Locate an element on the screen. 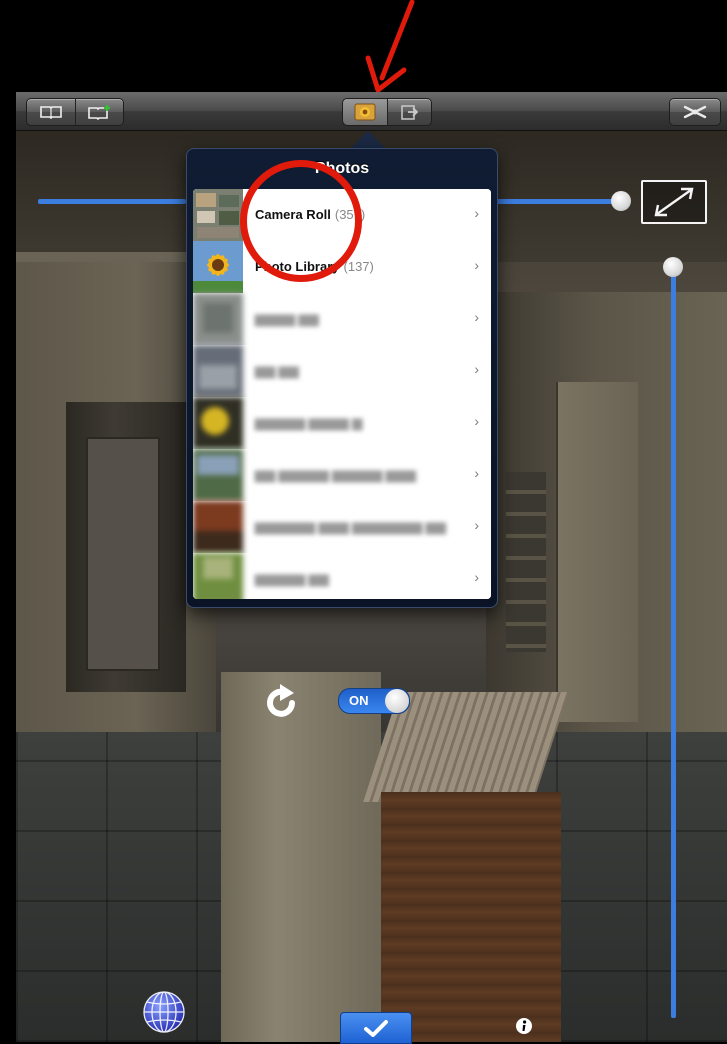  add-bookmark-button is located at coordinates (99, 112).